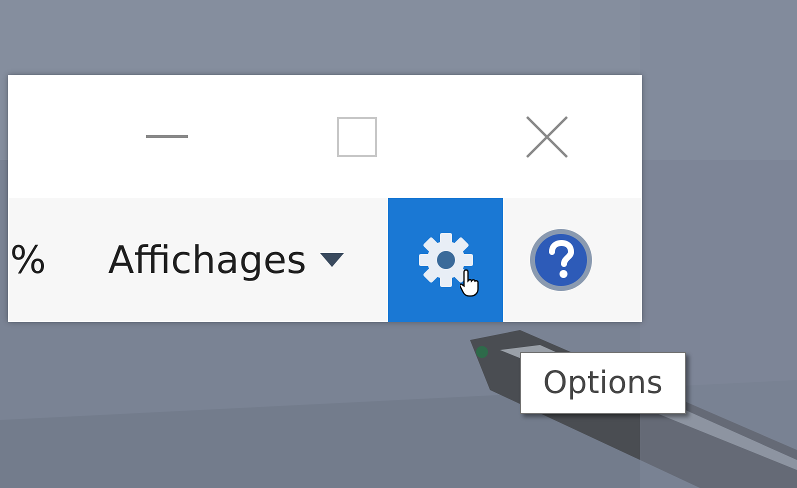  Describe the element at coordinates (28, 260) in the screenshot. I see `zoom-percent: %` at that location.